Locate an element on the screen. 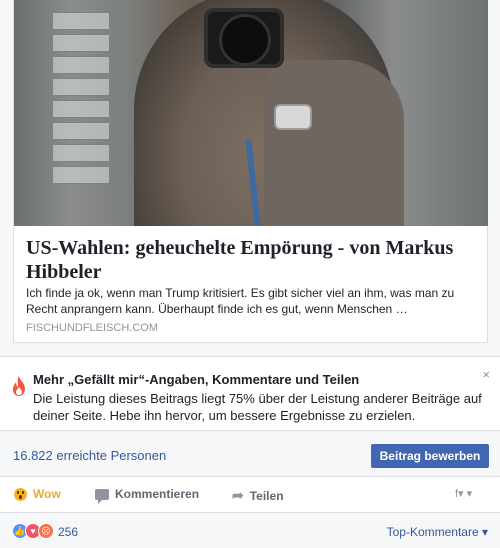 The width and height of the screenshot is (500, 548). post-action-bar: Wow Kommentieren ➦ Teilen f▾ ▾ is located at coordinates (250, 495).